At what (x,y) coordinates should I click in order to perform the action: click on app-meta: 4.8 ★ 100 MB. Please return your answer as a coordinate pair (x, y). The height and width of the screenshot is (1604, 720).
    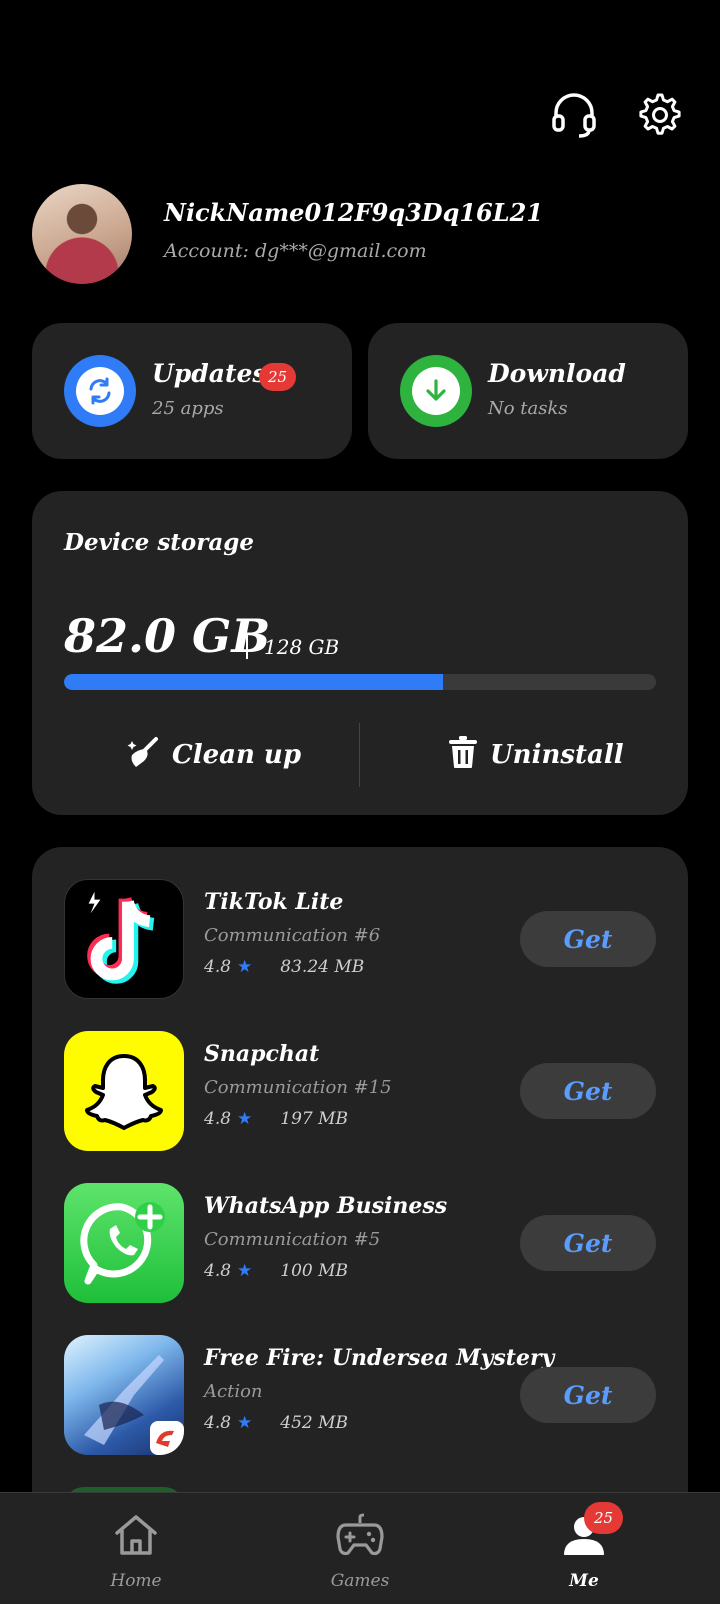
    Looking at the image, I should click on (276, 1271).